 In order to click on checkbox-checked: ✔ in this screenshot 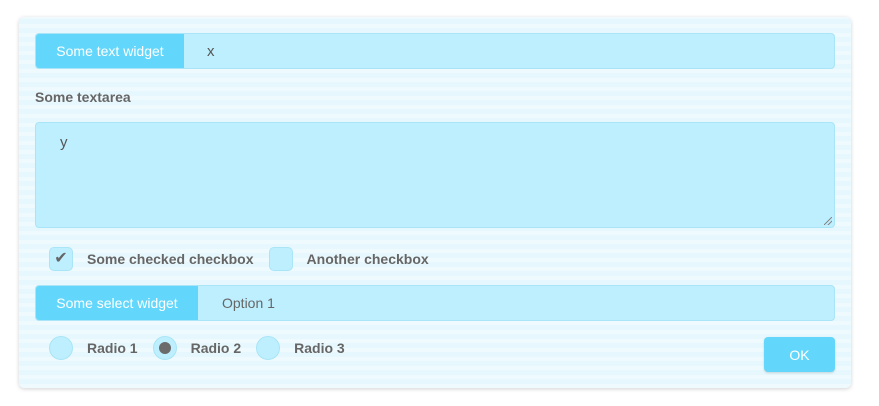, I will do `click(61, 259)`.